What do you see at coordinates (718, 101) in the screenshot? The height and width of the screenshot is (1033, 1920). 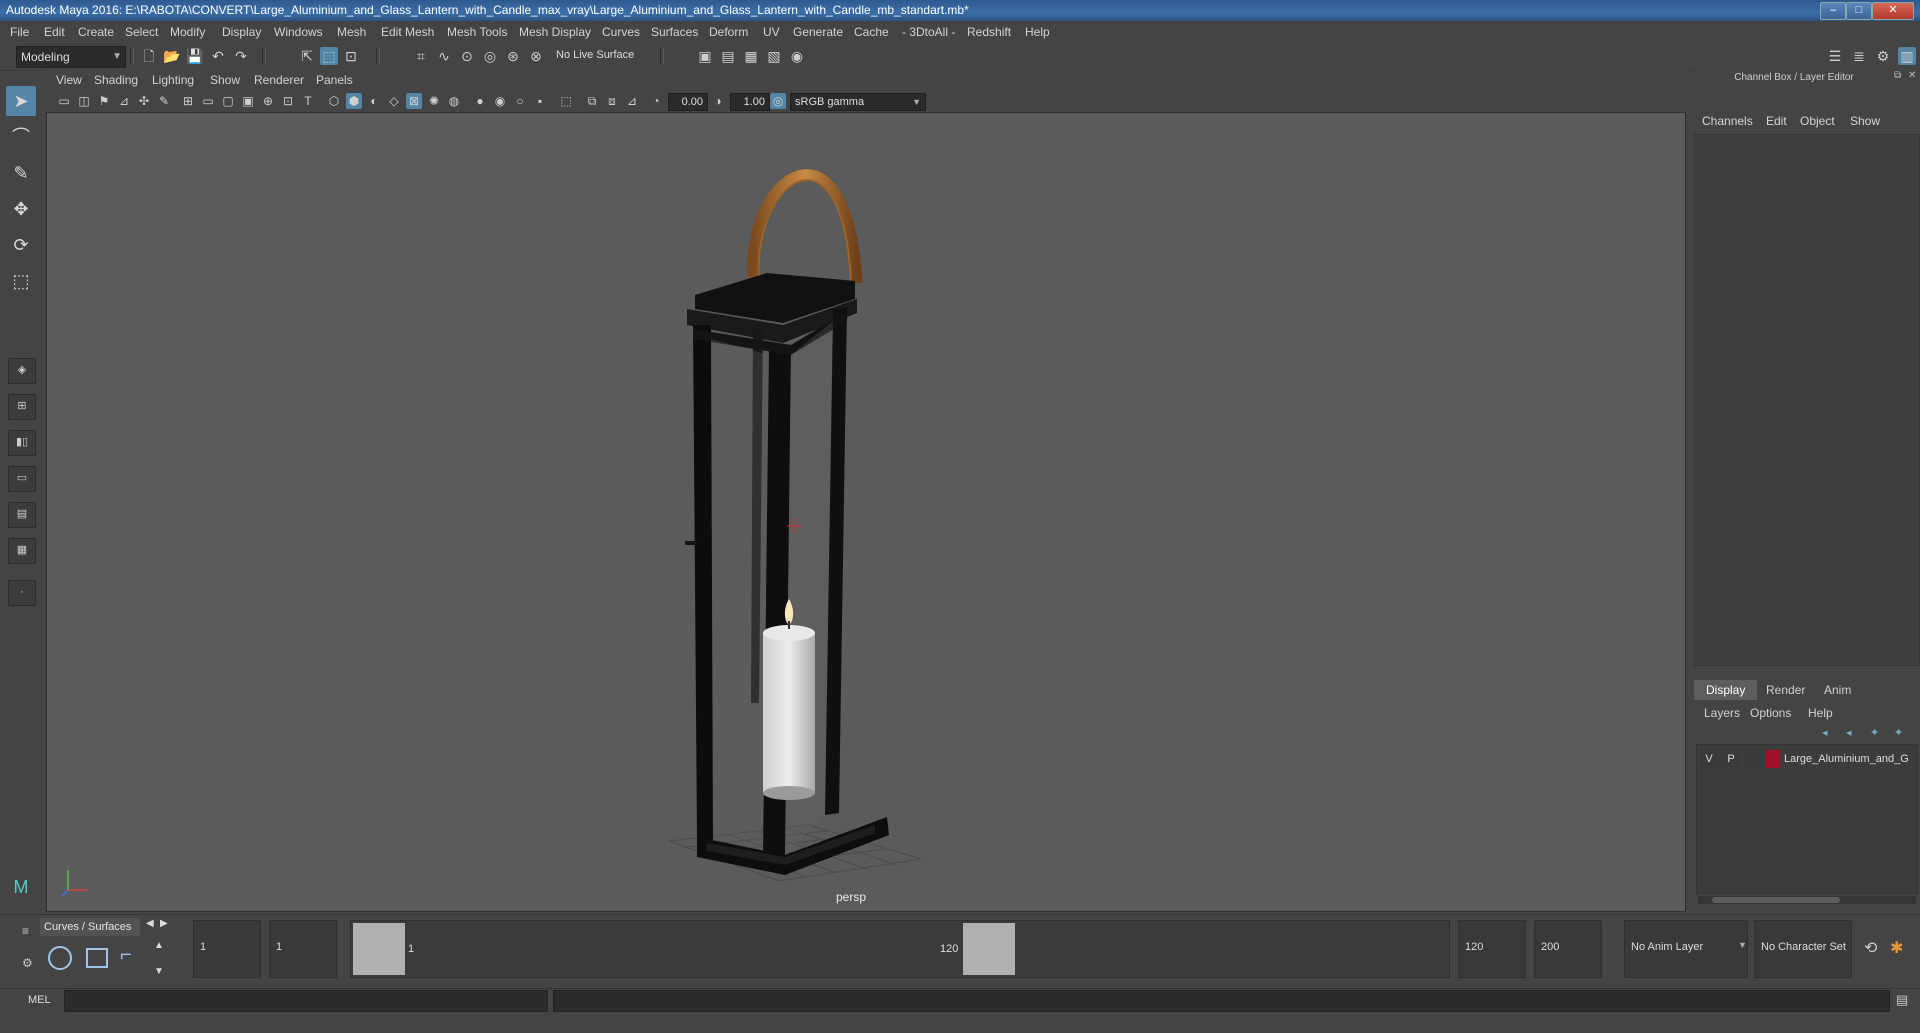 I see `gamma-icon: ◑` at bounding box center [718, 101].